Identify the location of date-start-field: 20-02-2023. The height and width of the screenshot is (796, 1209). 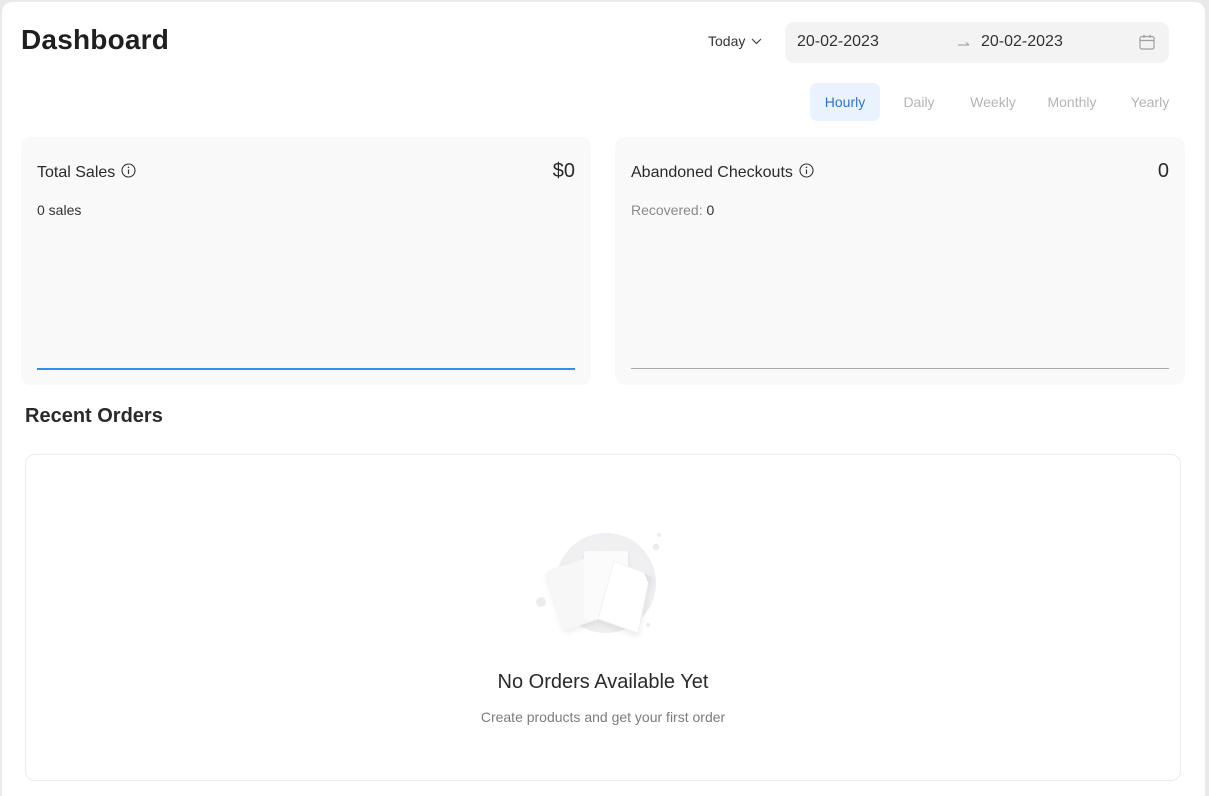
(838, 42).